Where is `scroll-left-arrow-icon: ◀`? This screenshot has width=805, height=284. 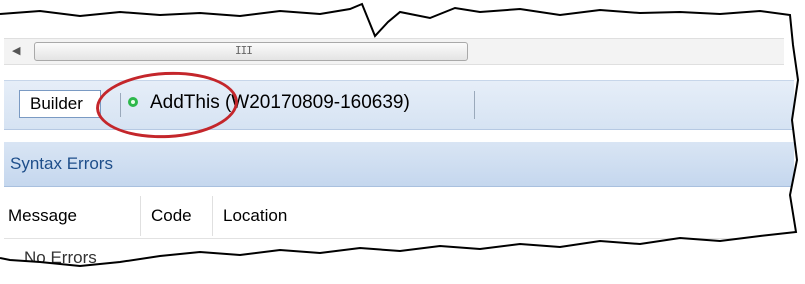
scroll-left-arrow-icon: ◀ is located at coordinates (16, 50).